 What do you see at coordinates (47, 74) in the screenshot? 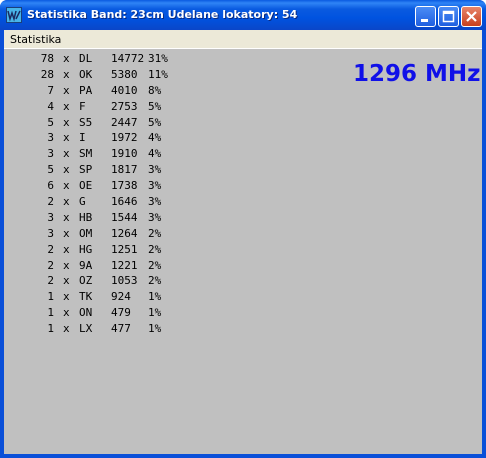
I see `row-count: 28` at bounding box center [47, 74].